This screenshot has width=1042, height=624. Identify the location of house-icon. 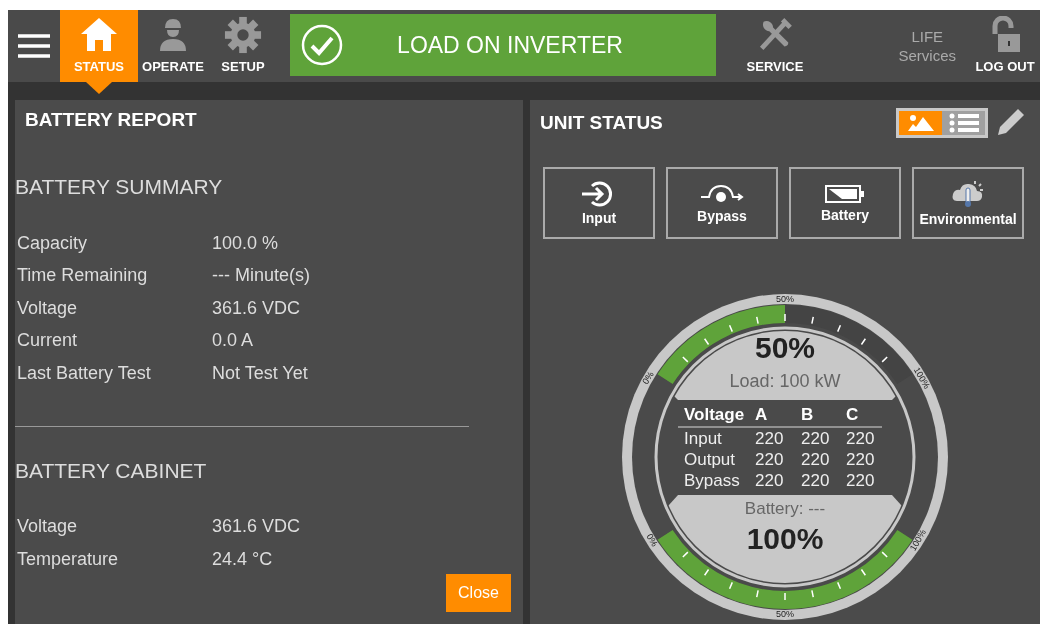
(99, 34).